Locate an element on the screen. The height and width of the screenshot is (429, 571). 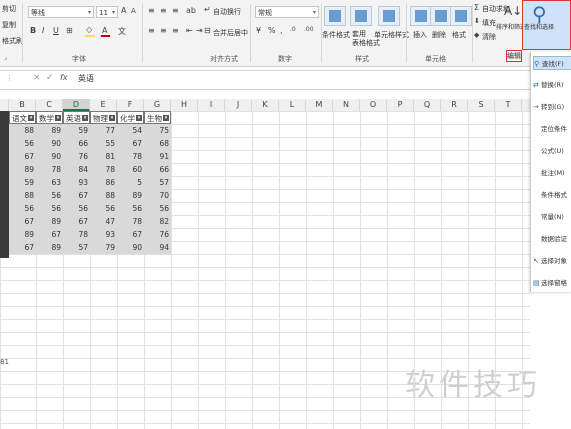
table-cell: 79 is located at coordinates (103, 247).